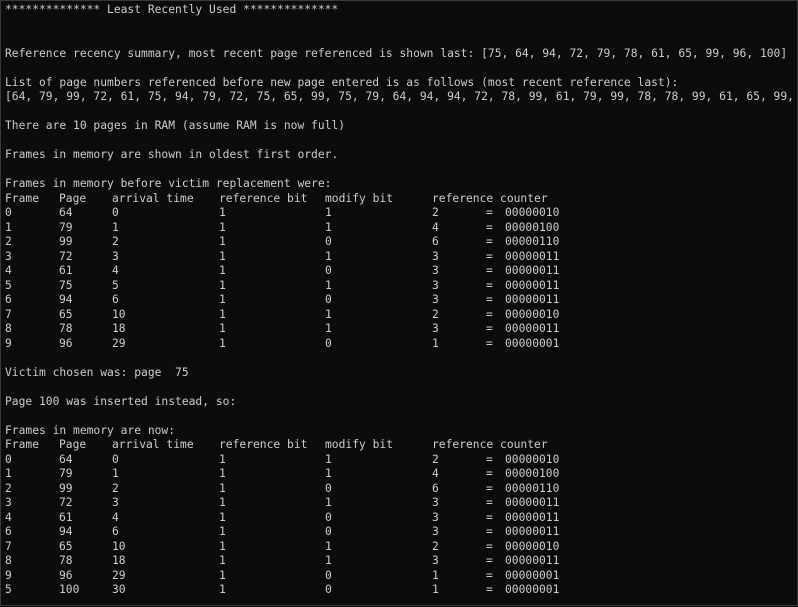 Image resolution: width=798 pixels, height=607 pixels. What do you see at coordinates (435, 227) in the screenshot?
I see `reference-count-cell: 4` at bounding box center [435, 227].